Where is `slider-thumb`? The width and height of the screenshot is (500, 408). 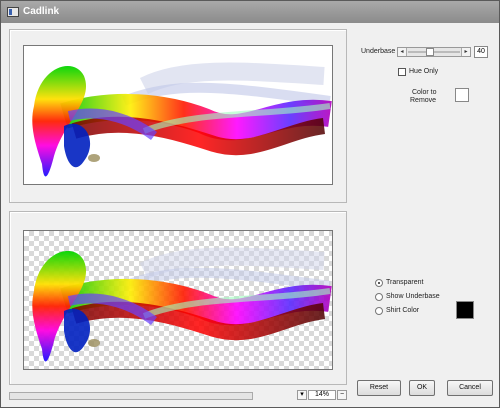 slider-thumb is located at coordinates (429, 52).